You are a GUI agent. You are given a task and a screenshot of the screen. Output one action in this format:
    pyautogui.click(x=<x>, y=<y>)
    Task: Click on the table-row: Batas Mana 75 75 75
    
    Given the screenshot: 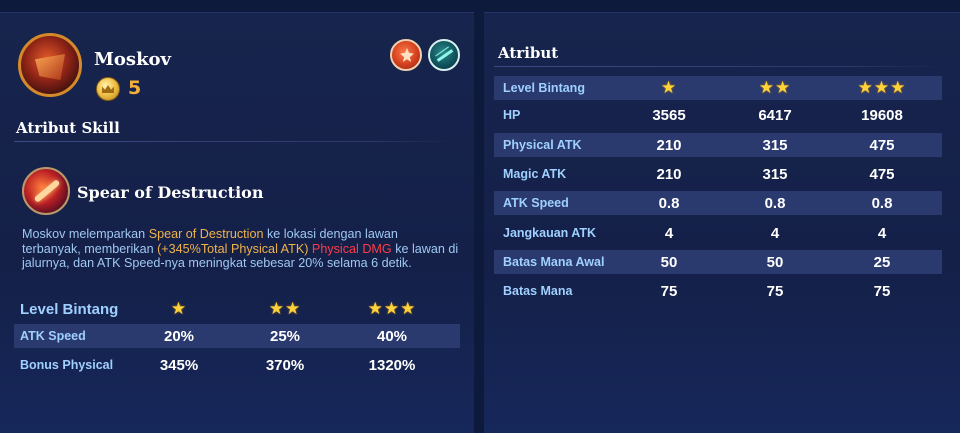 What is the action you would take?
    pyautogui.click(x=697, y=291)
    